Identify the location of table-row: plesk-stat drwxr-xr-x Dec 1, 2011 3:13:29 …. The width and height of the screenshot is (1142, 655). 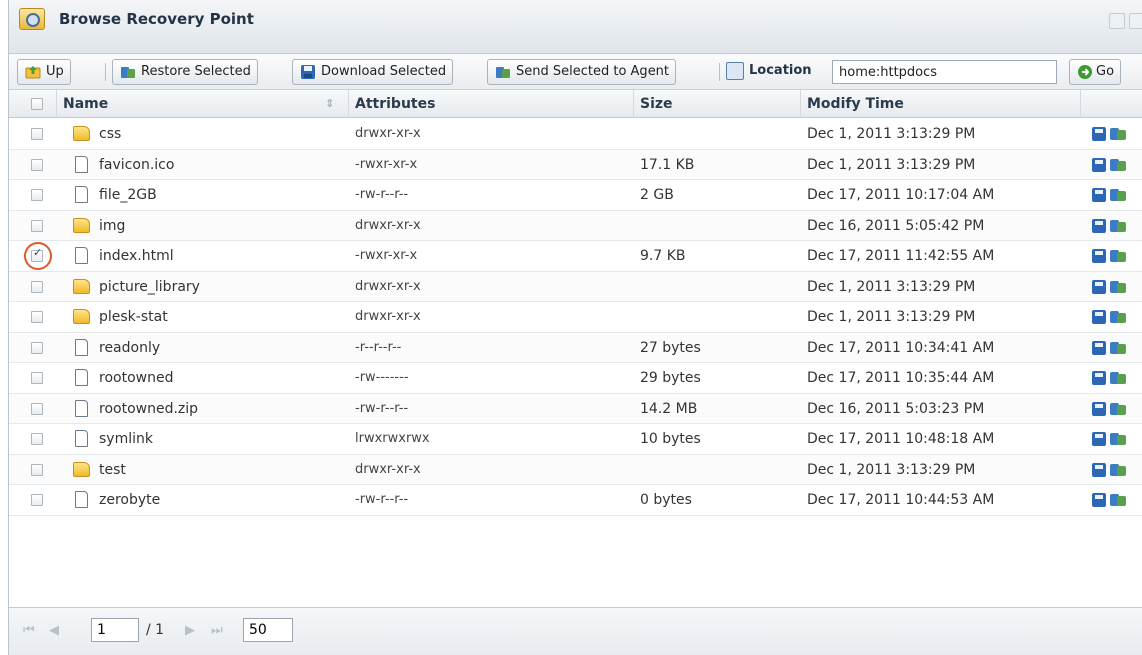
(575, 317).